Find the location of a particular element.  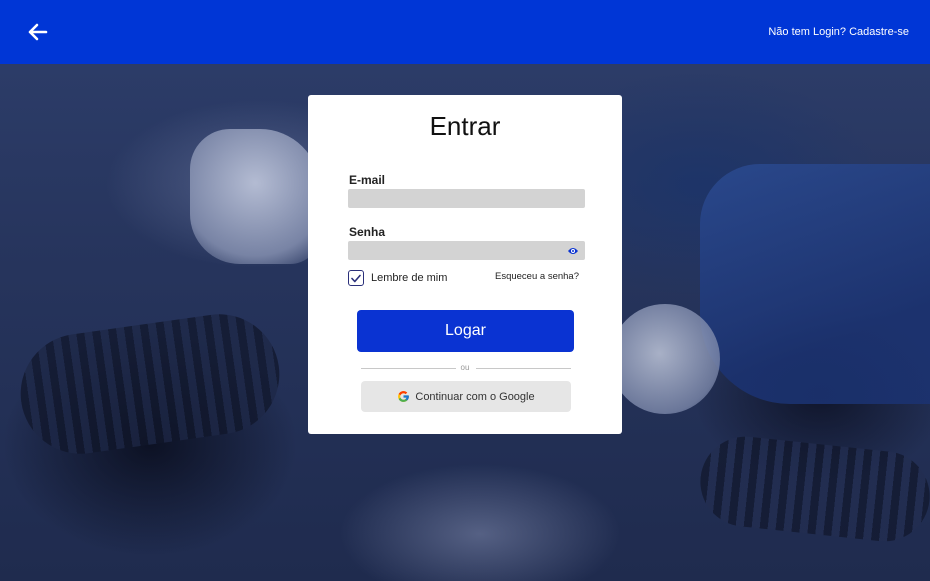

email-label: E-mail is located at coordinates (367, 180).